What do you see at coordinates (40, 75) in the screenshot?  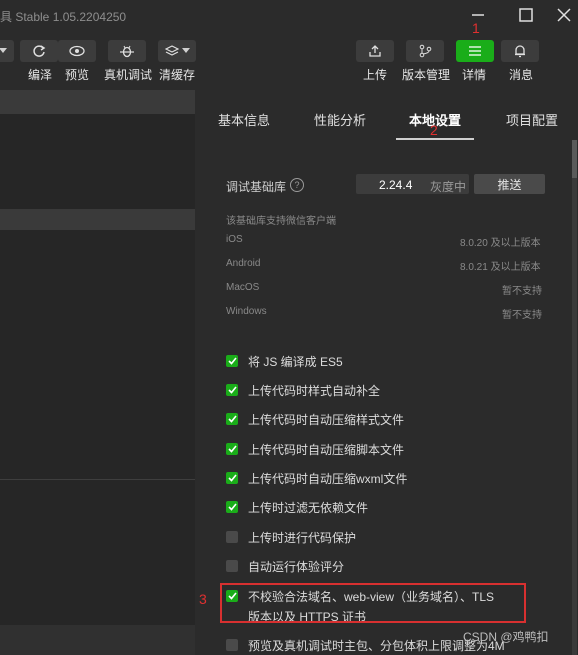 I see `compile-label: 编泽` at bounding box center [40, 75].